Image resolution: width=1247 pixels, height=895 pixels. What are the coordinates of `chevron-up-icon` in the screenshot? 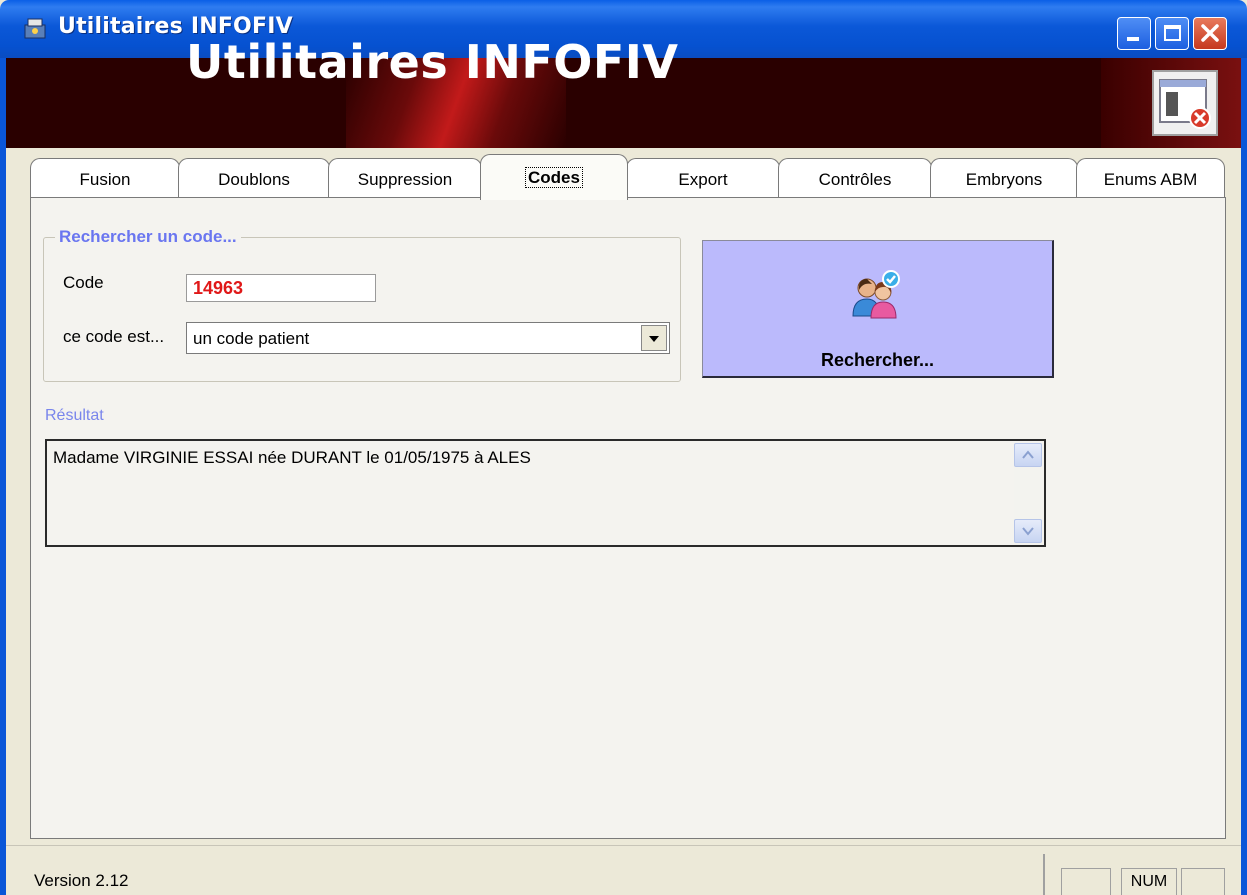 It's located at (1028, 454).